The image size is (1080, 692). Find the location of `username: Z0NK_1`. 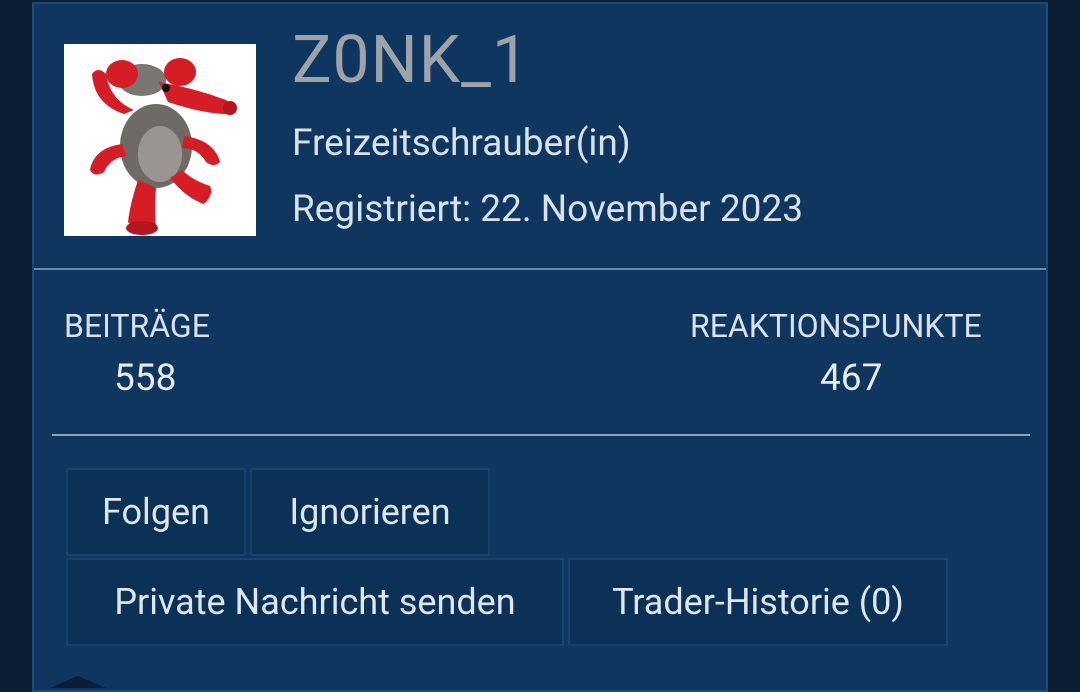

username: Z0NK_1 is located at coordinates (411, 61).